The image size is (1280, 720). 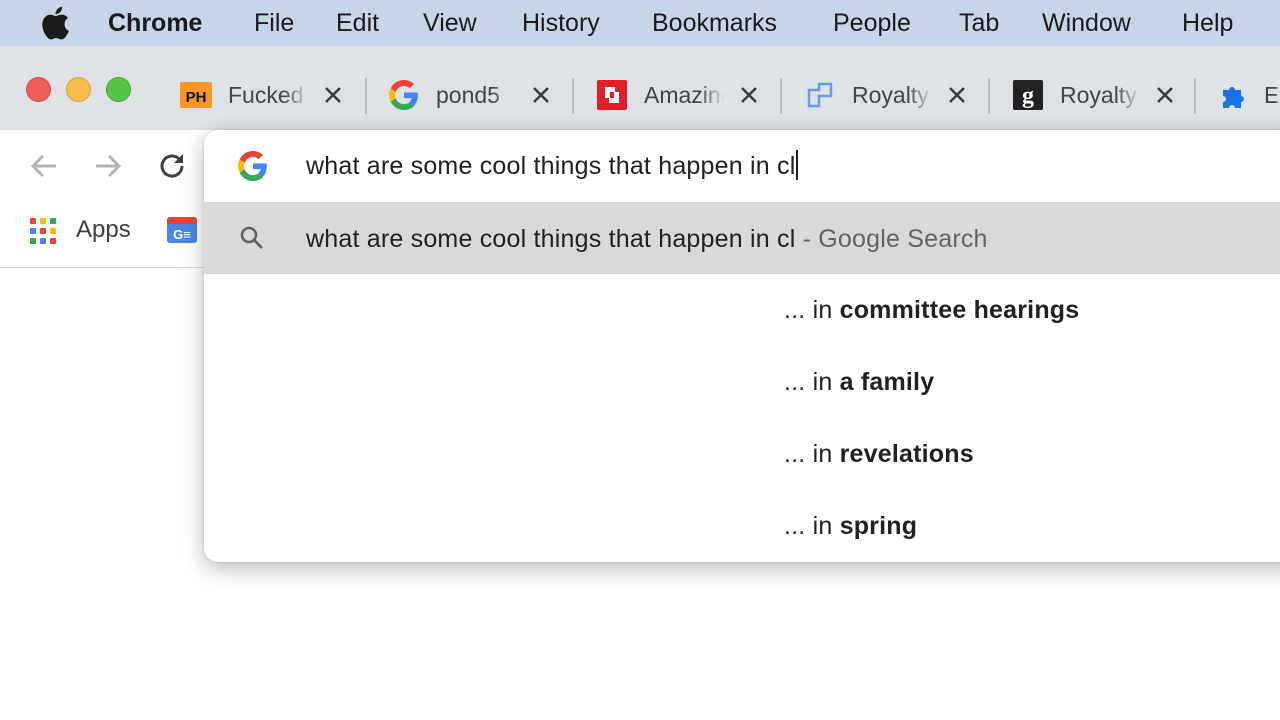 I want to click on arrow-left-icon, so click(x=43, y=166).